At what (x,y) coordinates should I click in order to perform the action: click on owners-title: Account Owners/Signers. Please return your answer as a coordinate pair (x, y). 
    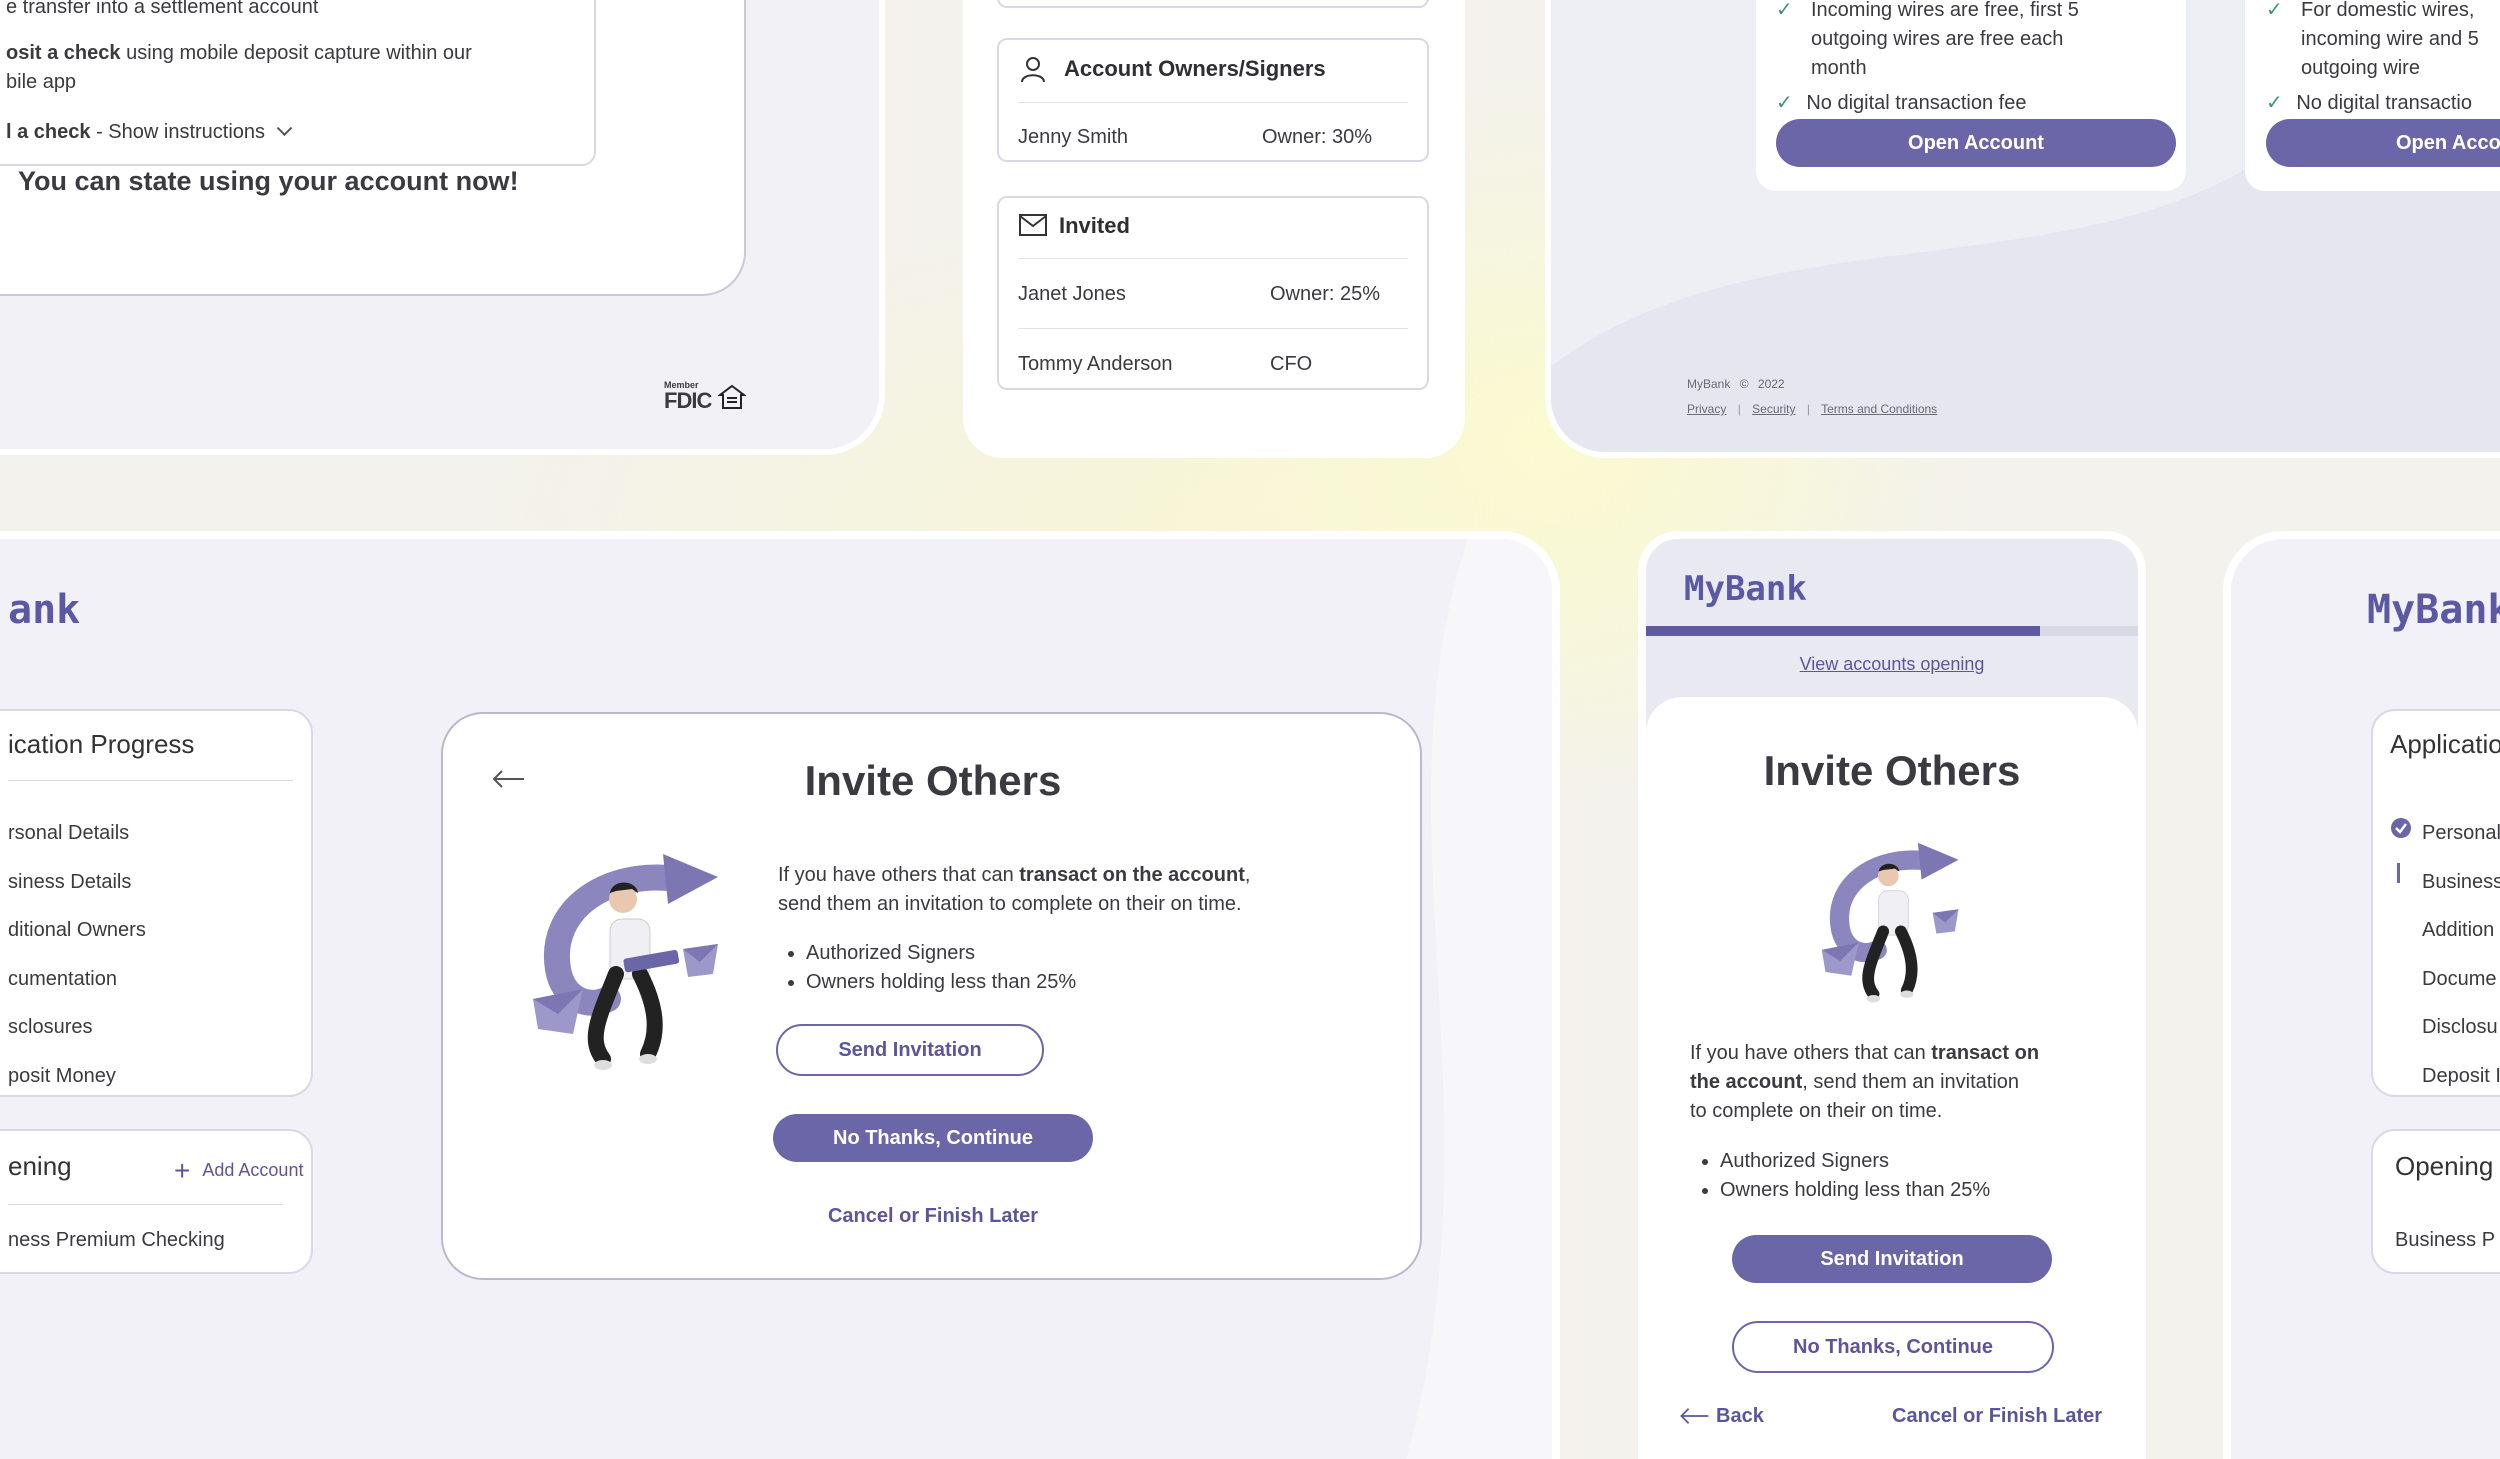
    Looking at the image, I should click on (1195, 68).